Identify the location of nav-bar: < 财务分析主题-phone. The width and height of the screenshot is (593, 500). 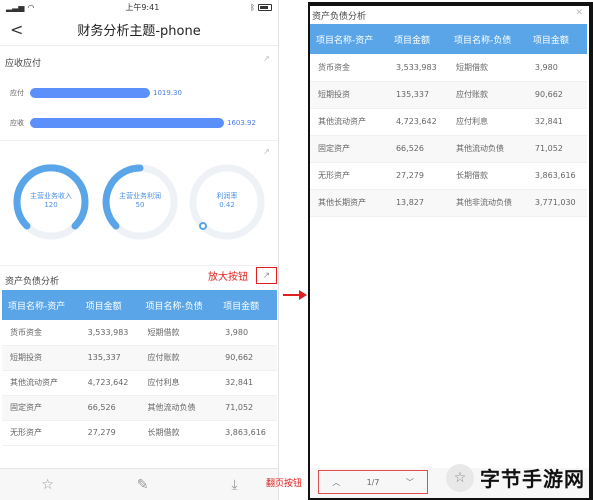
(139, 30).